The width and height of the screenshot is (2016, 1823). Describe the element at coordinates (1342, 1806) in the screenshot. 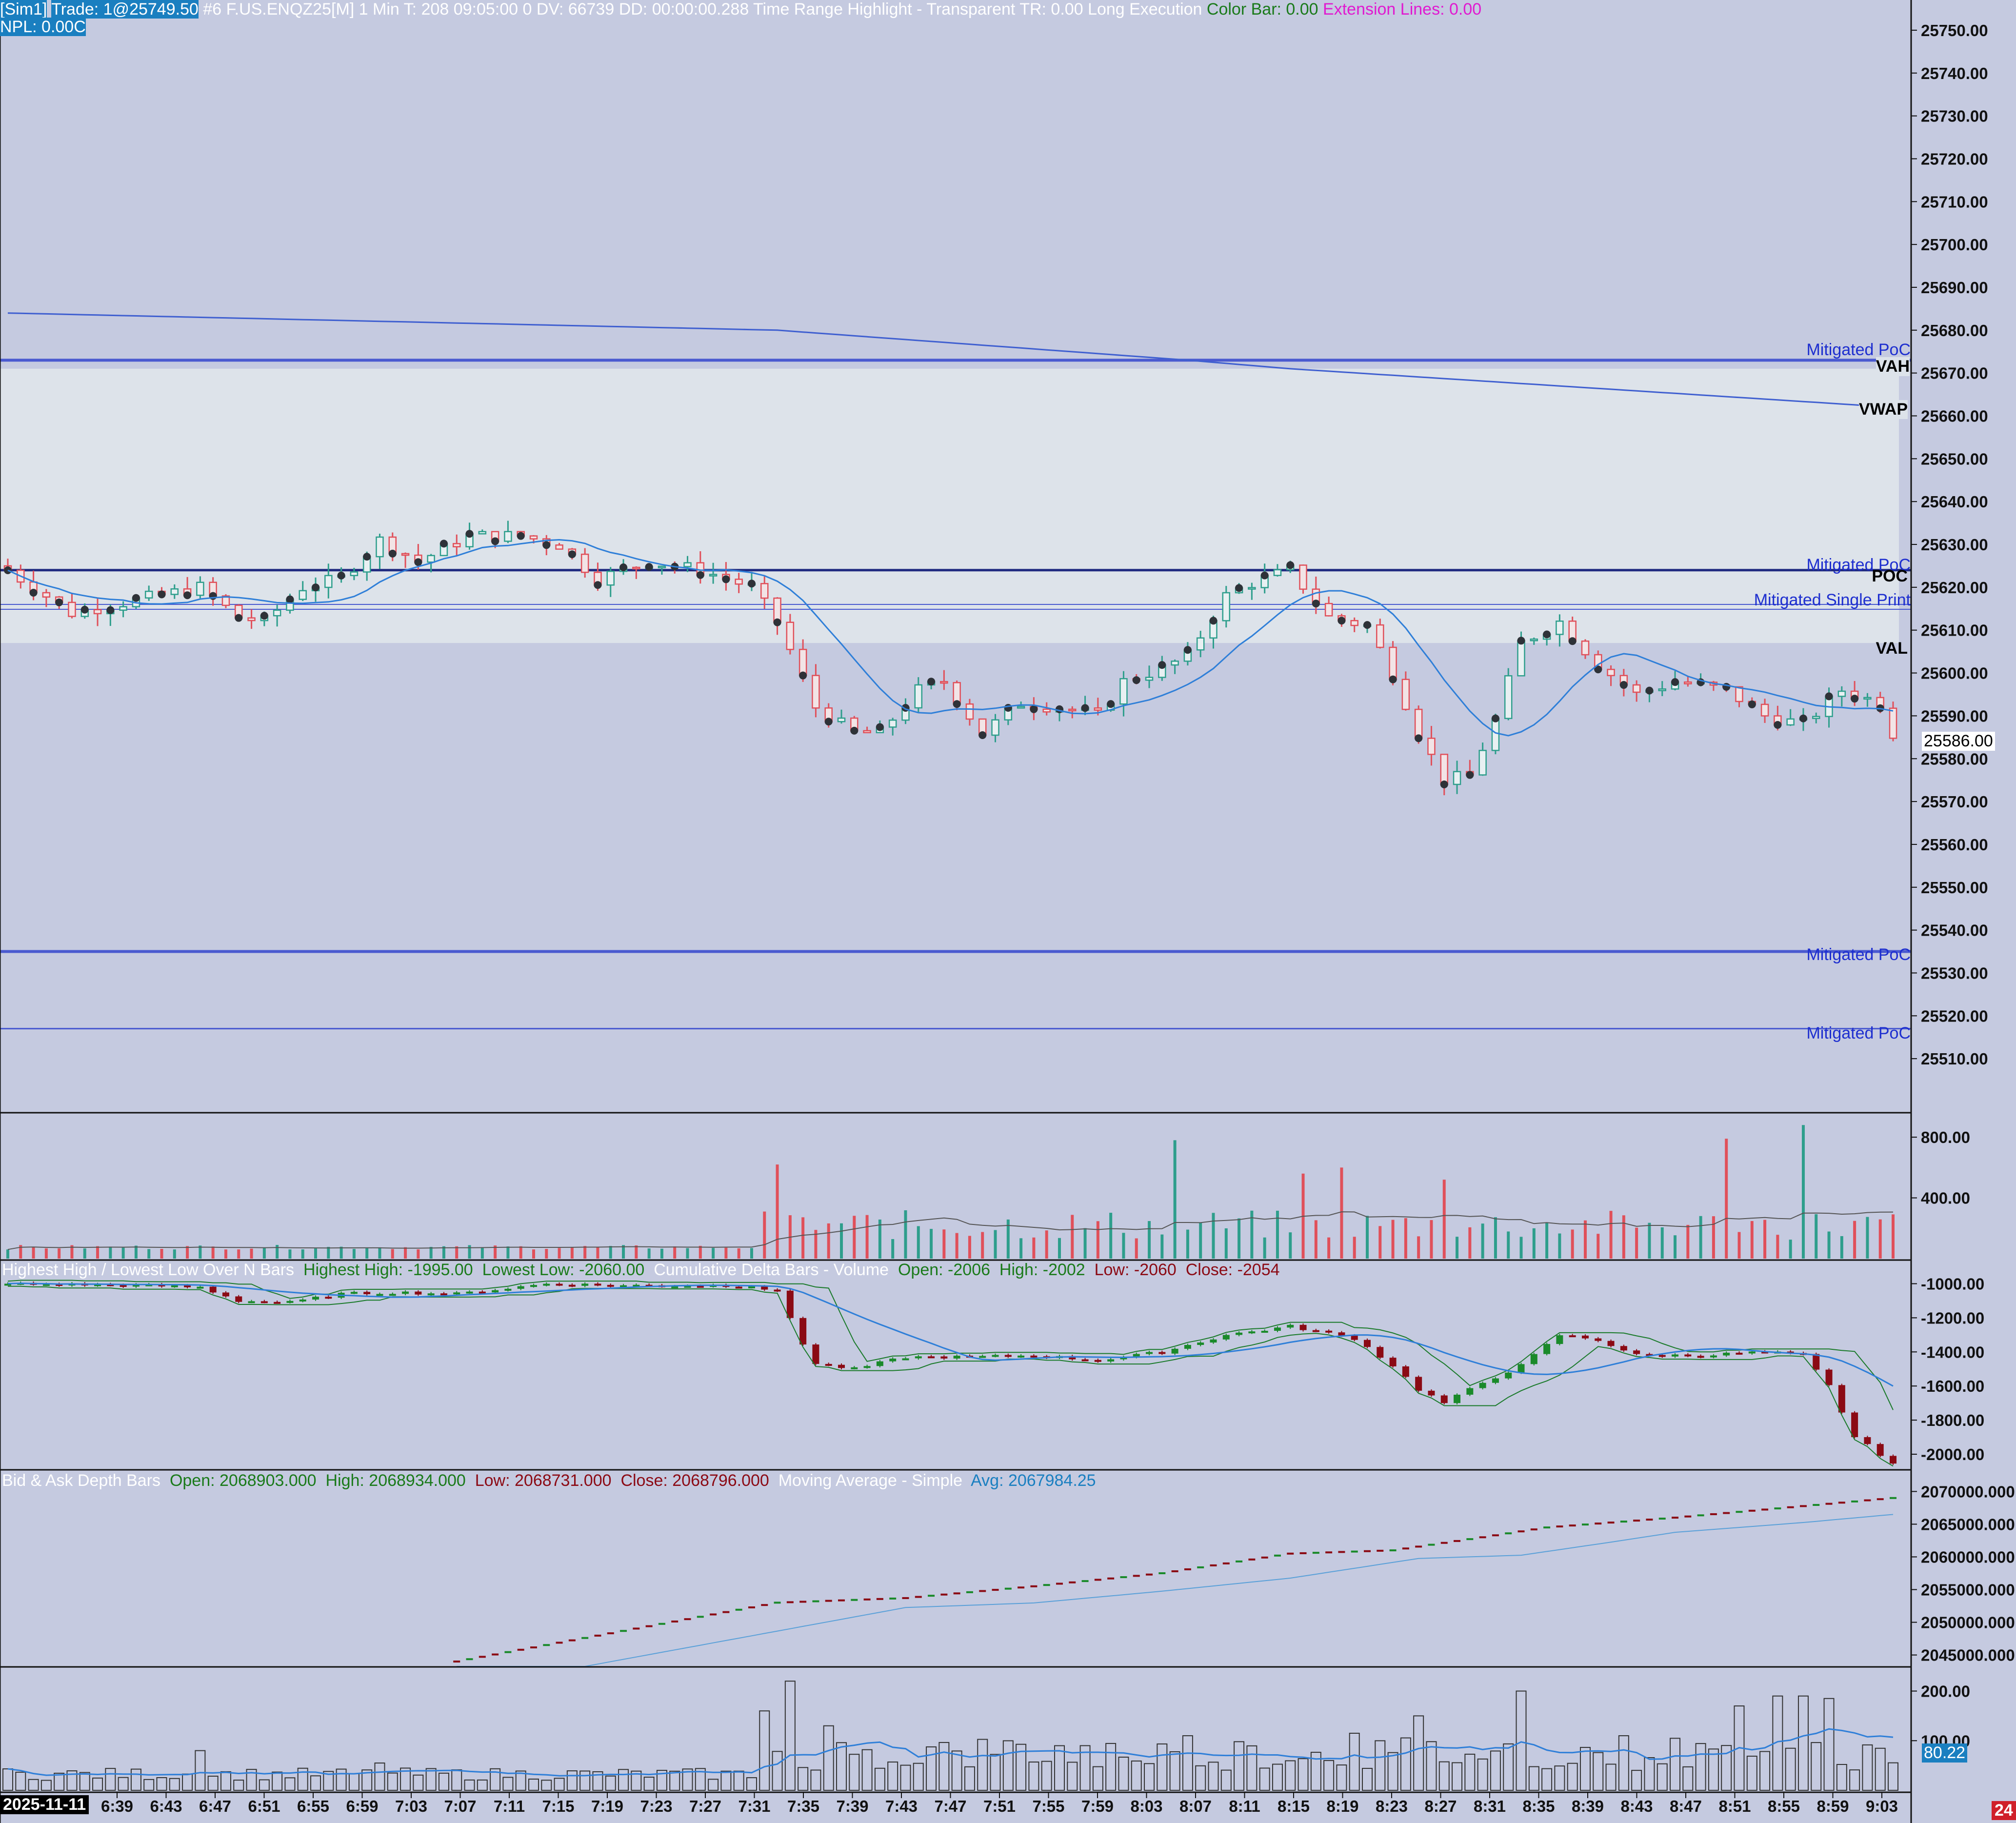

I see `time-axis-label: 8:19` at that location.